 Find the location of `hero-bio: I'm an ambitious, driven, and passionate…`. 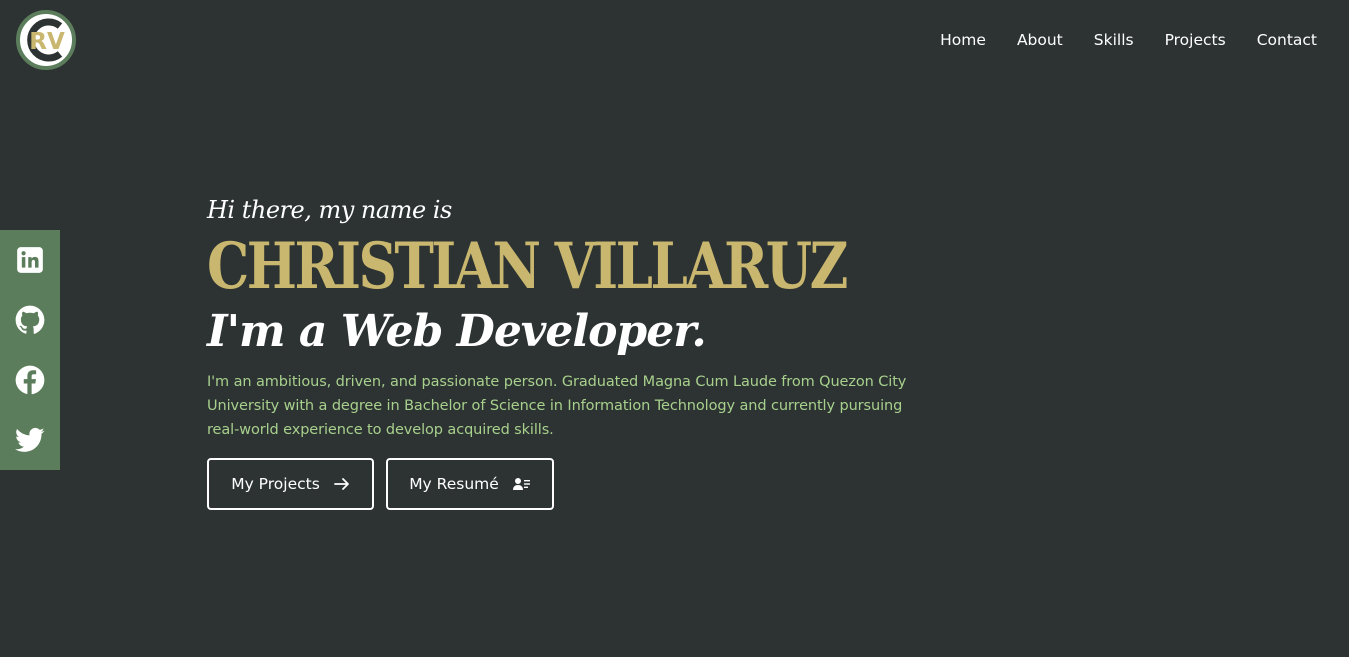

hero-bio: I'm an ambitious, driven, and passionate… is located at coordinates (557, 406).